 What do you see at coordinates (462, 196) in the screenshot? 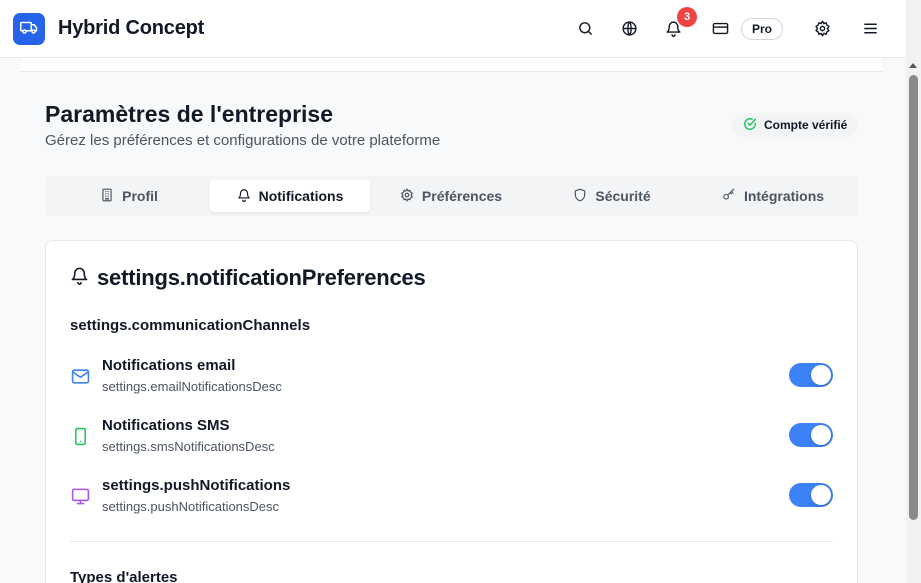
I see `tab-label: Préférences` at bounding box center [462, 196].